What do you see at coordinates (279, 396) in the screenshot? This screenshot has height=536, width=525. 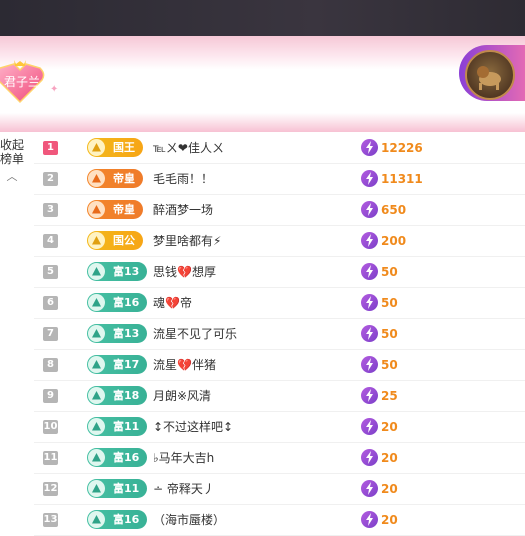 I see `list-item: 9 富18 月朗※风清 25` at bounding box center [279, 396].